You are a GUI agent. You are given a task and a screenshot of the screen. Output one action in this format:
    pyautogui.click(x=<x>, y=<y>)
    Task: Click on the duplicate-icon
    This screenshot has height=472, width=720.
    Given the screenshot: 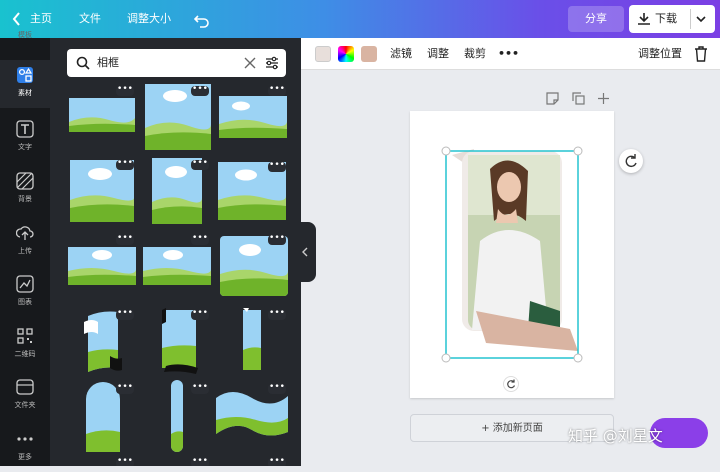 What is the action you would take?
    pyautogui.click(x=578, y=100)
    